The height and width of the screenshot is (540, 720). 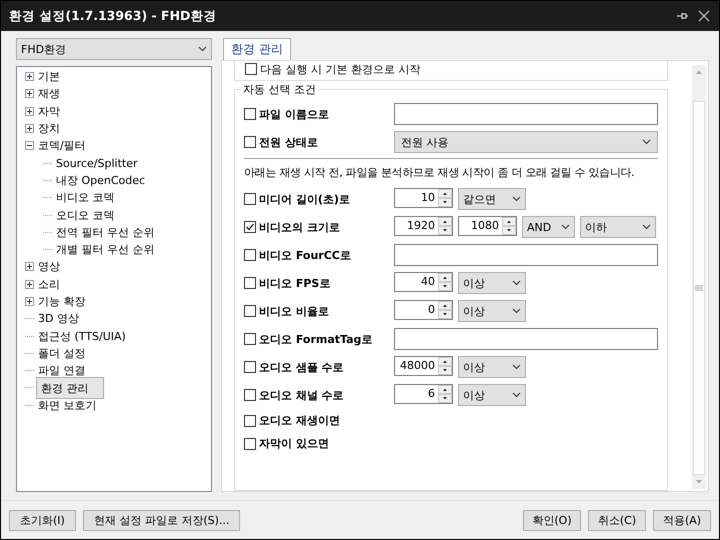 I want to click on tree-item: 기본, so click(x=49, y=76).